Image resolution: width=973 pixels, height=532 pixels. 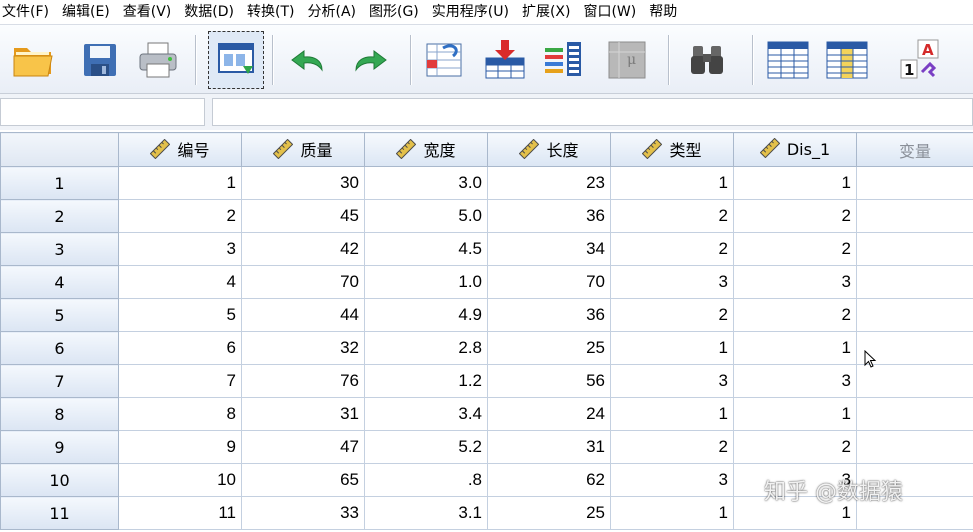 What do you see at coordinates (180, 282) in the screenshot?
I see `data-cell: 4` at bounding box center [180, 282].